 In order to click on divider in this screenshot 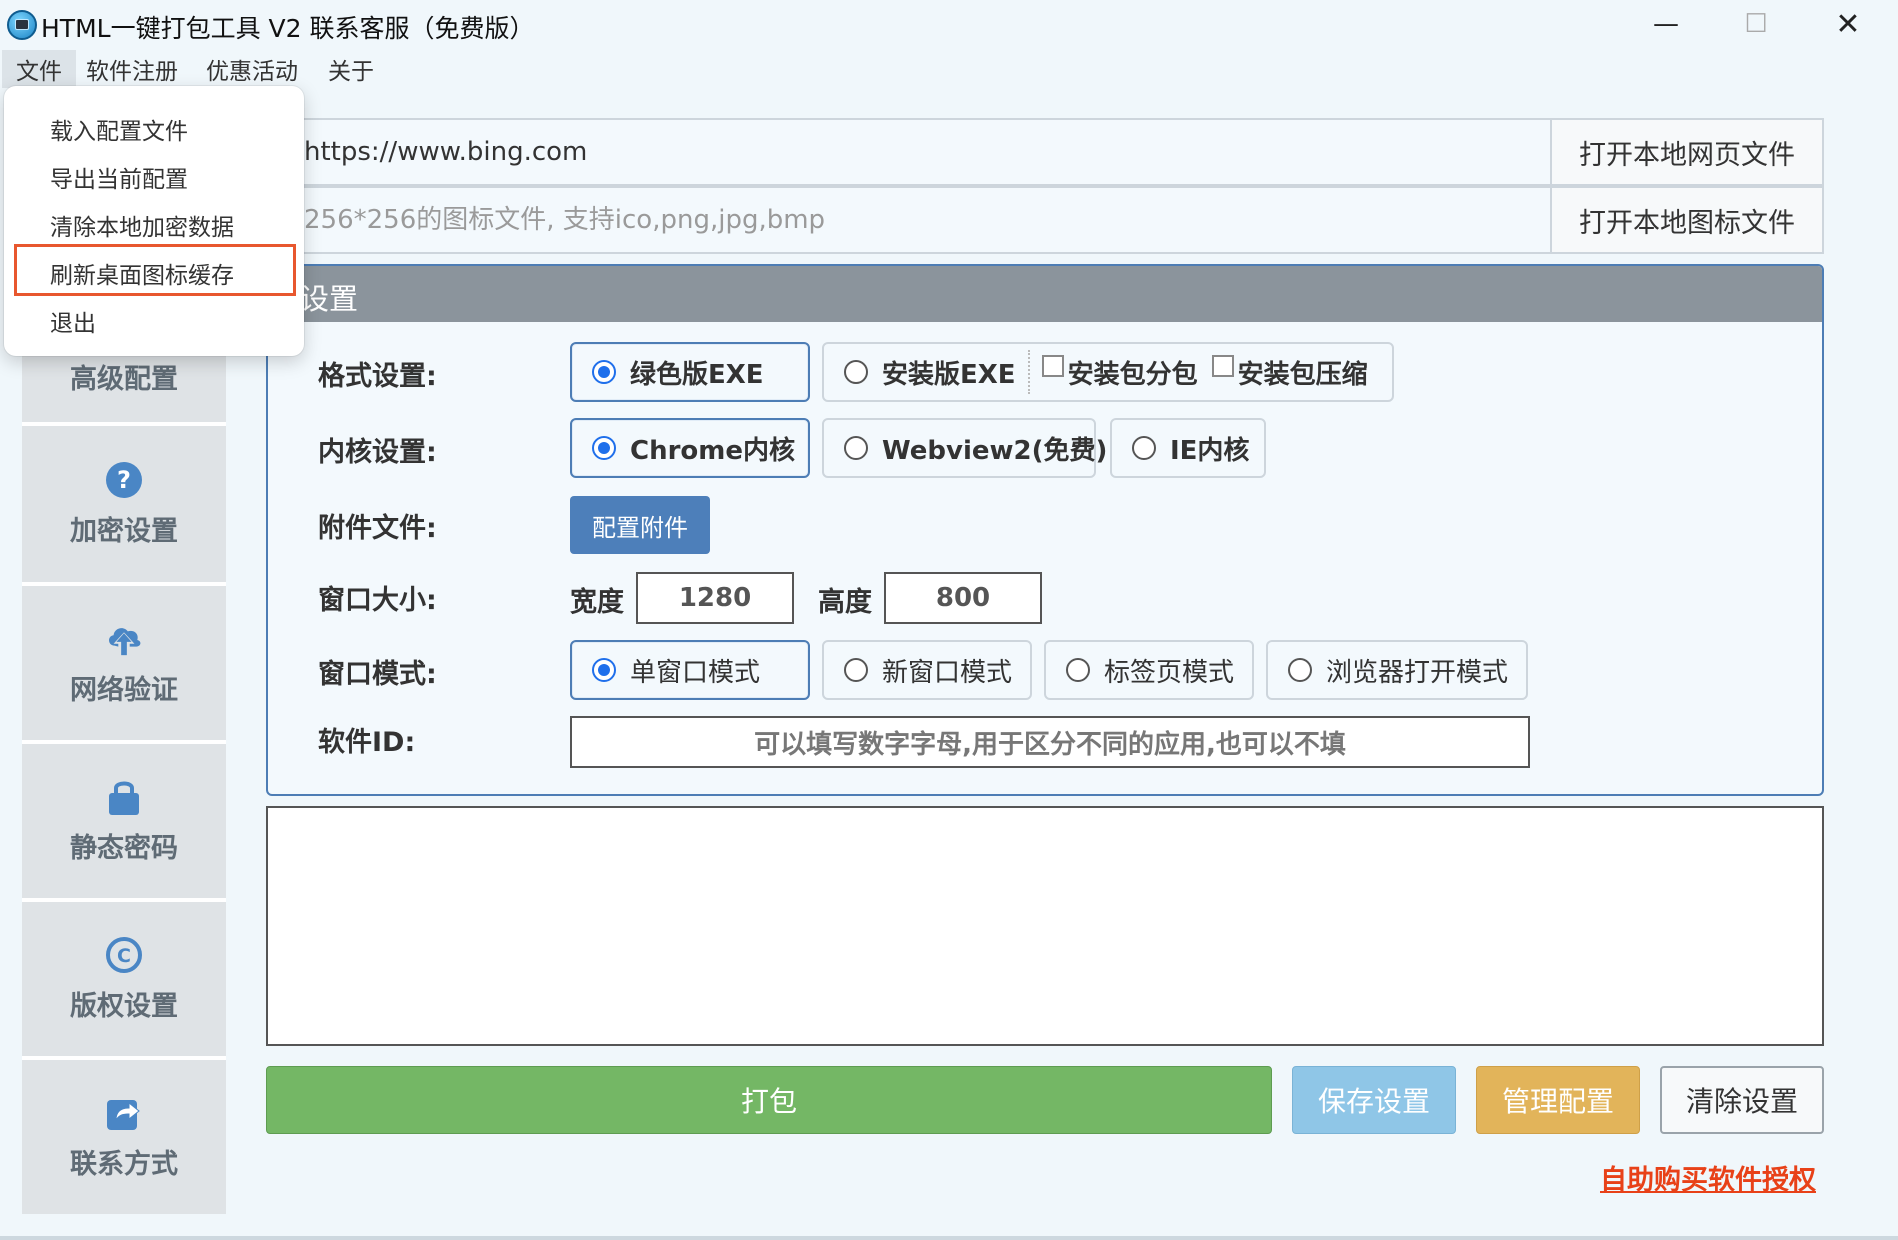, I will do `click(1028, 372)`.